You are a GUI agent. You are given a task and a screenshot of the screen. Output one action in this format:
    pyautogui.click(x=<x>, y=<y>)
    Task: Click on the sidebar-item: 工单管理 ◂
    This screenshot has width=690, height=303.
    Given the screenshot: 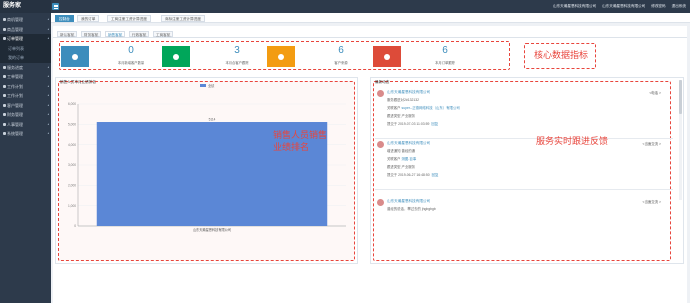 What is the action you would take?
    pyautogui.click(x=25, y=77)
    